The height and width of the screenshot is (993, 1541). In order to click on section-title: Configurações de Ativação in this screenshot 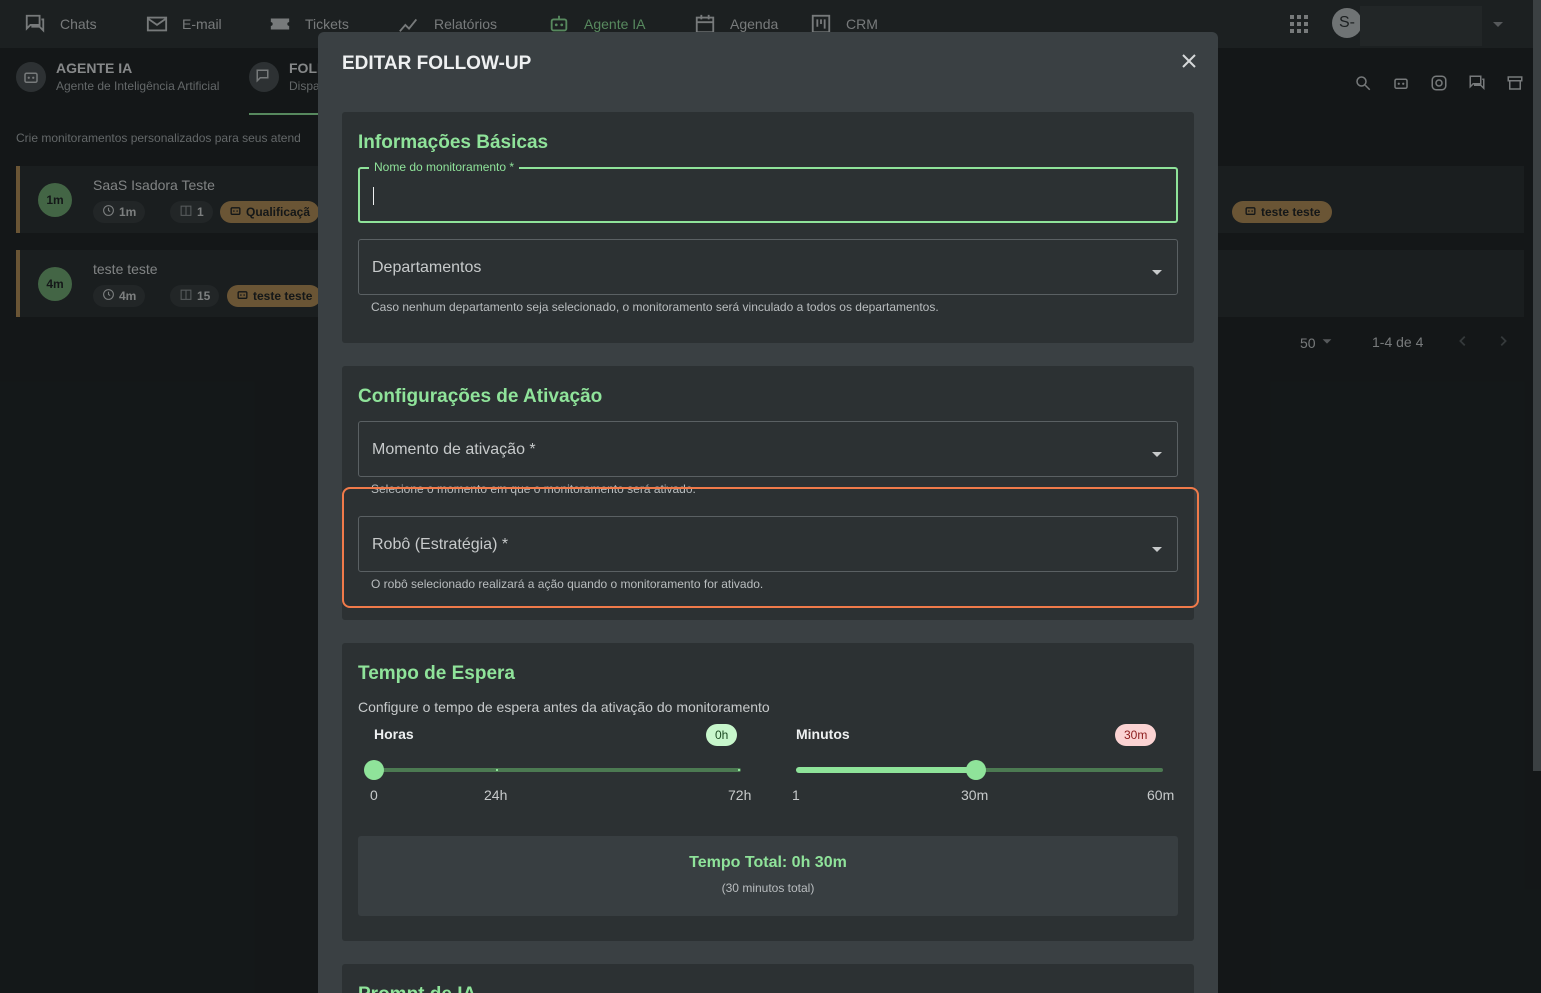, I will do `click(480, 396)`.